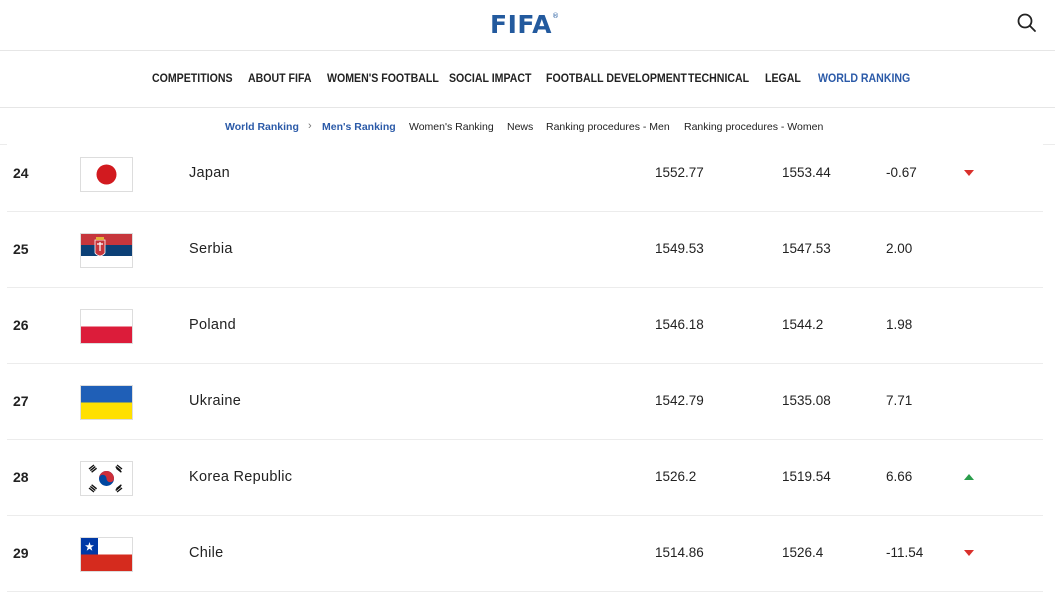  What do you see at coordinates (21, 477) in the screenshot?
I see `rank-value: 28` at bounding box center [21, 477].